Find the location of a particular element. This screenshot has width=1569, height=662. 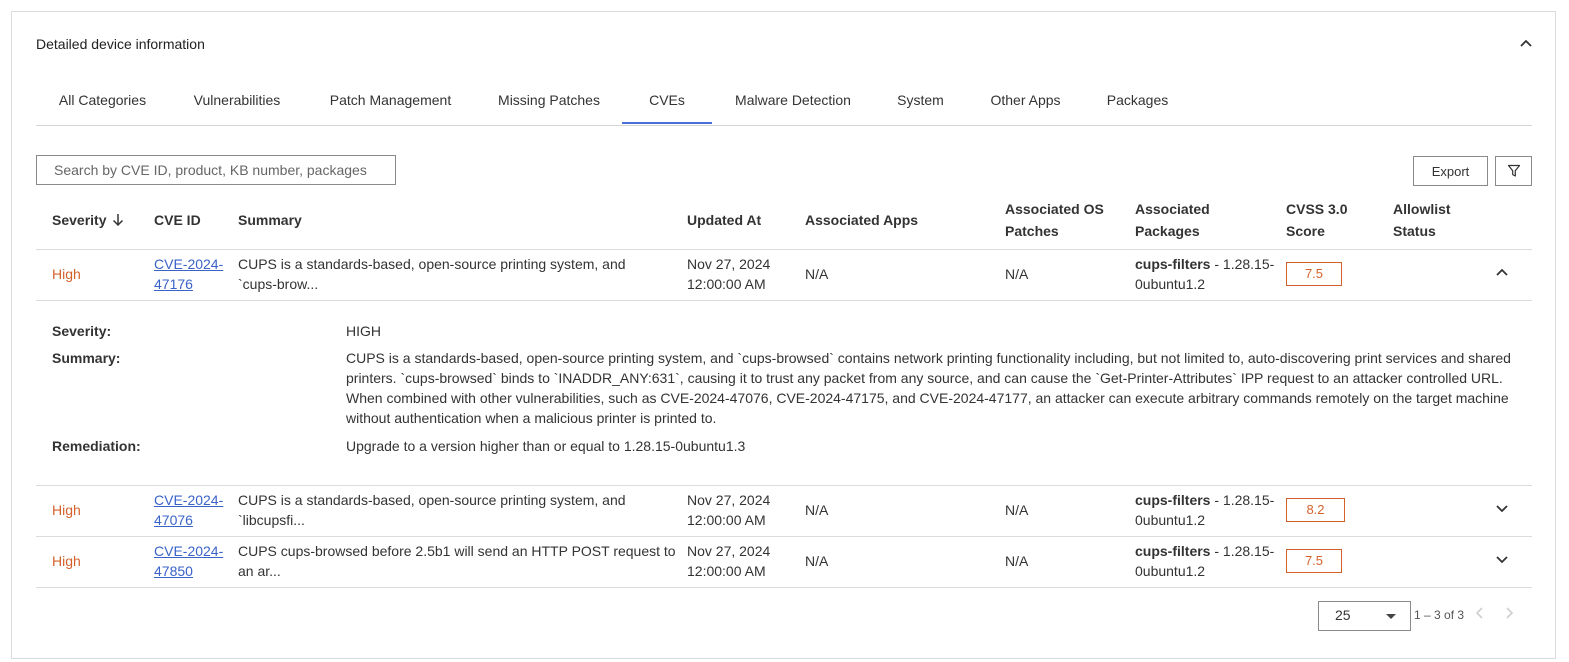

cve-id-link: CVE-2024- 47176 is located at coordinates (188, 274).